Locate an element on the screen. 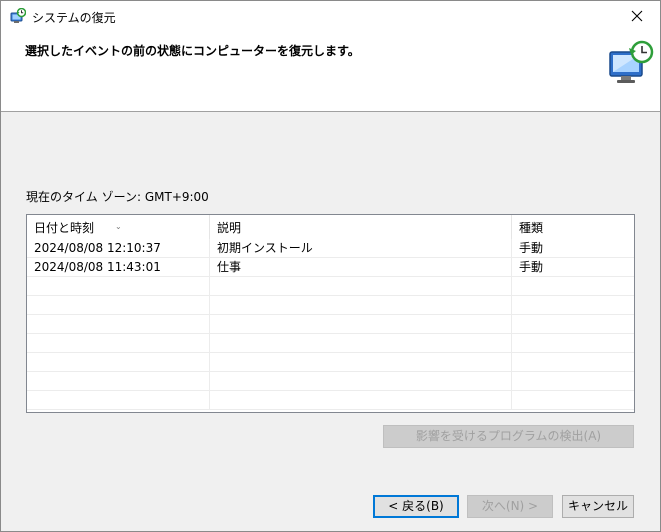  table-row: 2024/08/08 12:10:37 初期インストール 手動 is located at coordinates (330, 248).